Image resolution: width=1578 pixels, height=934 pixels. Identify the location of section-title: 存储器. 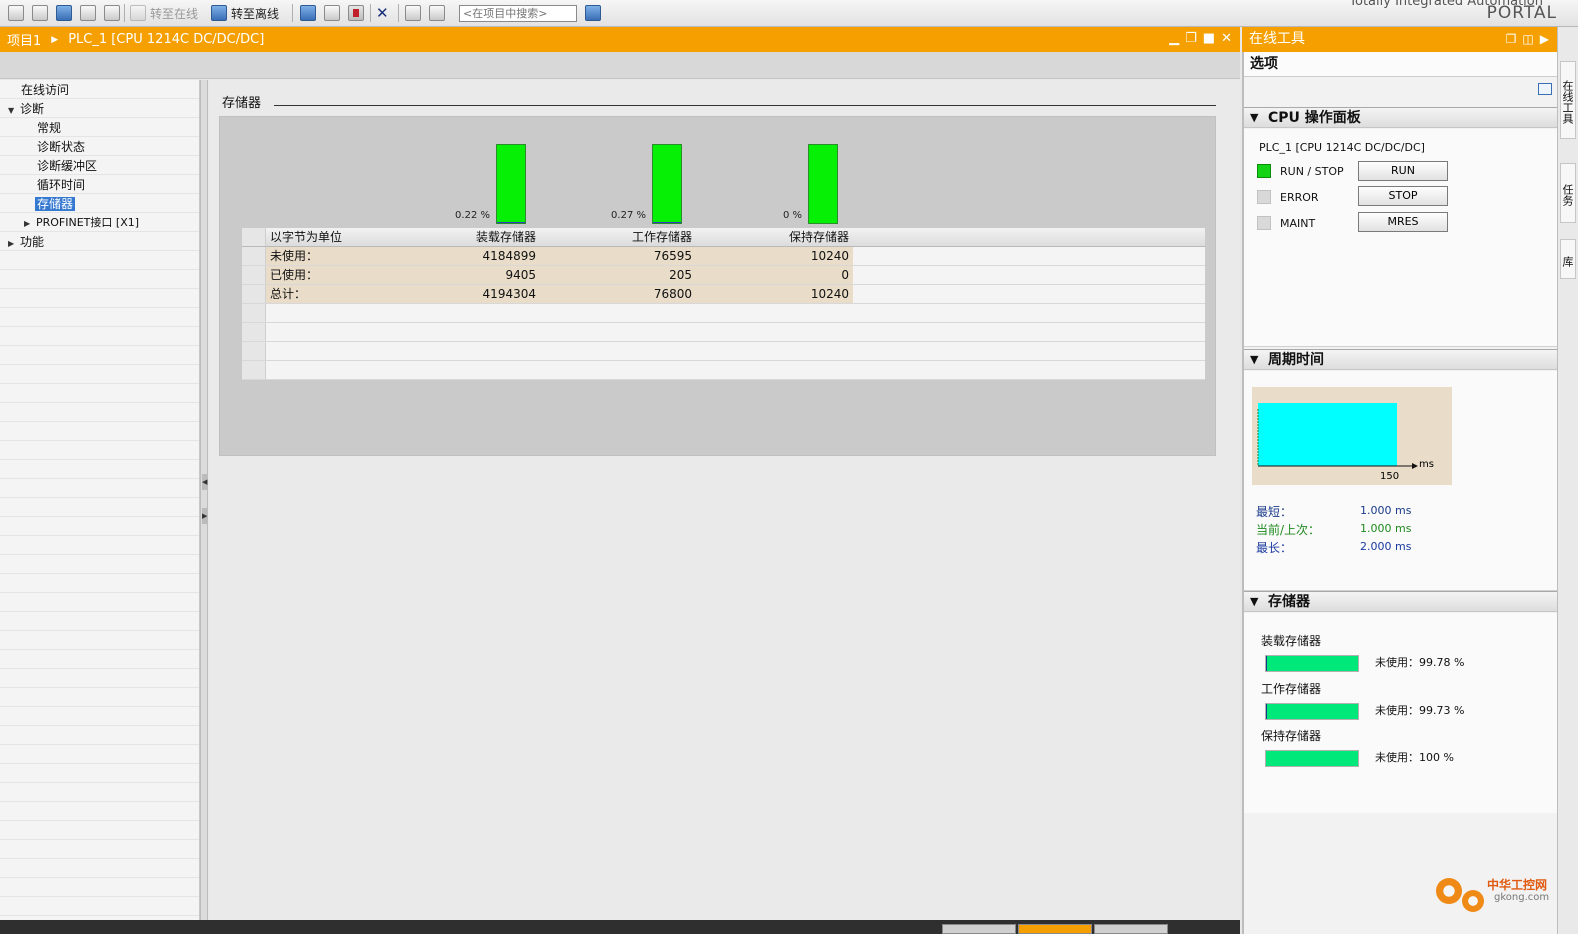
(242, 103).